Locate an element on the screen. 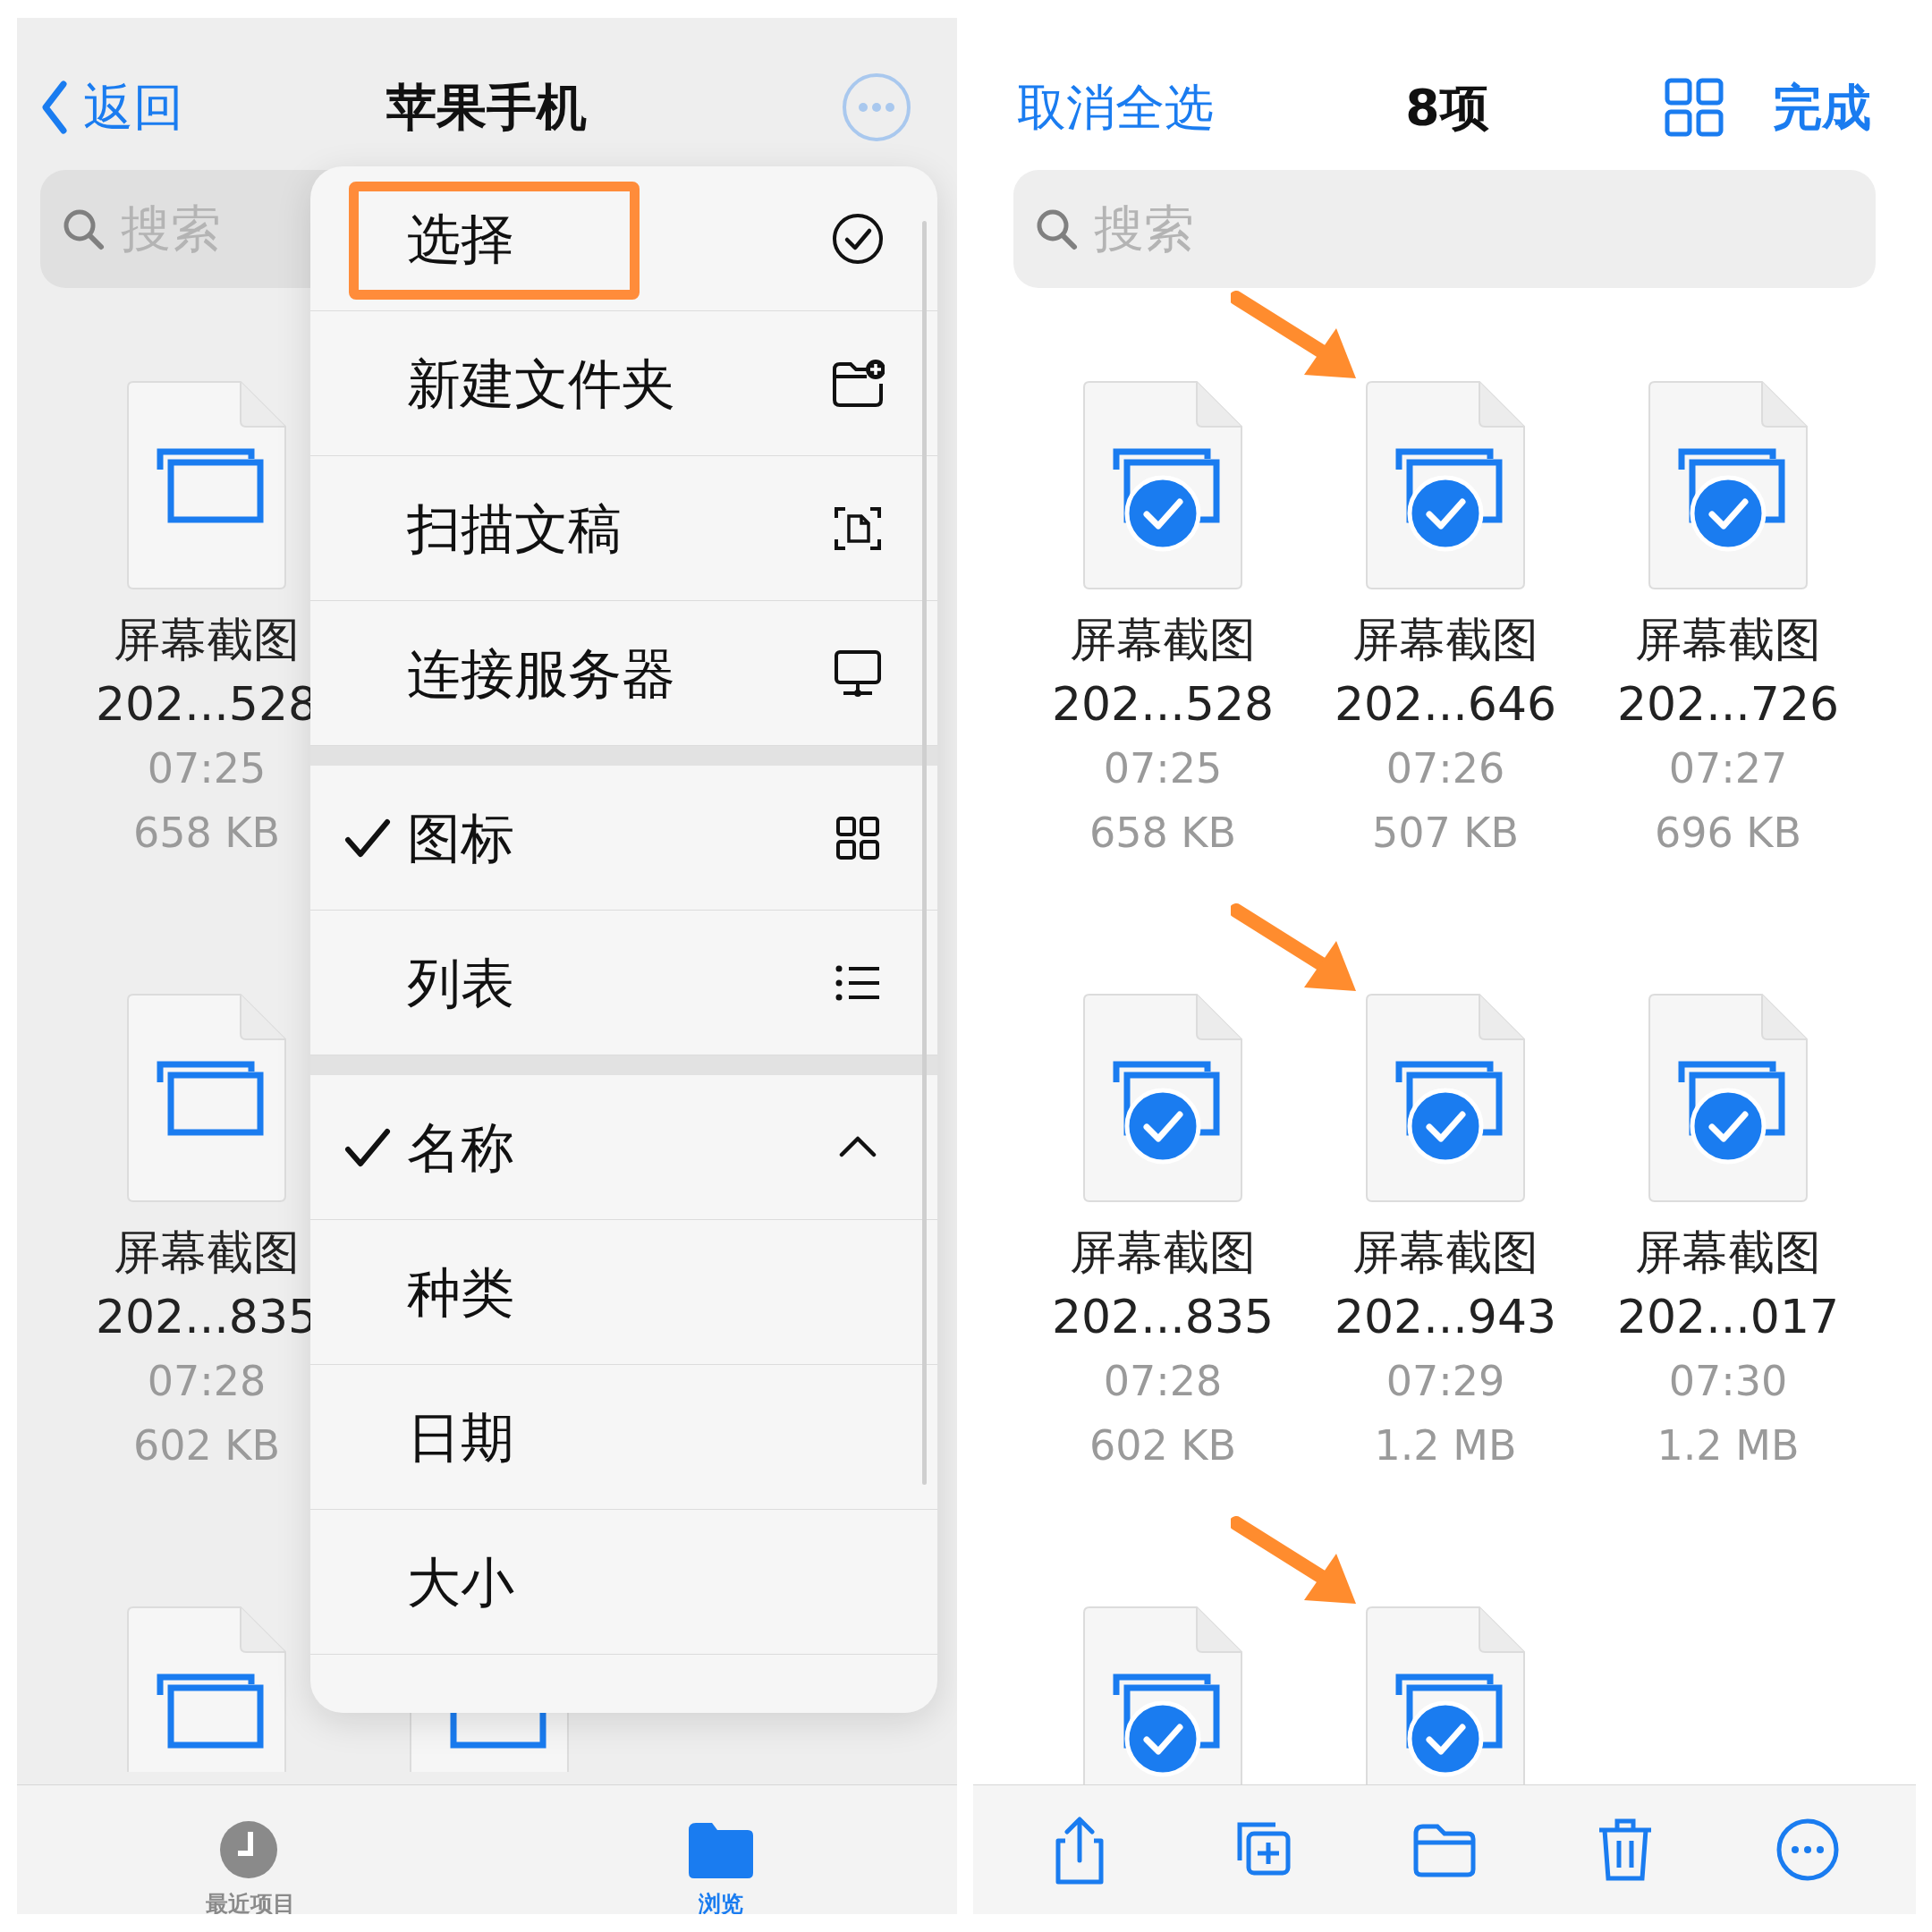  file-name: 202...943 is located at coordinates (1445, 1317).